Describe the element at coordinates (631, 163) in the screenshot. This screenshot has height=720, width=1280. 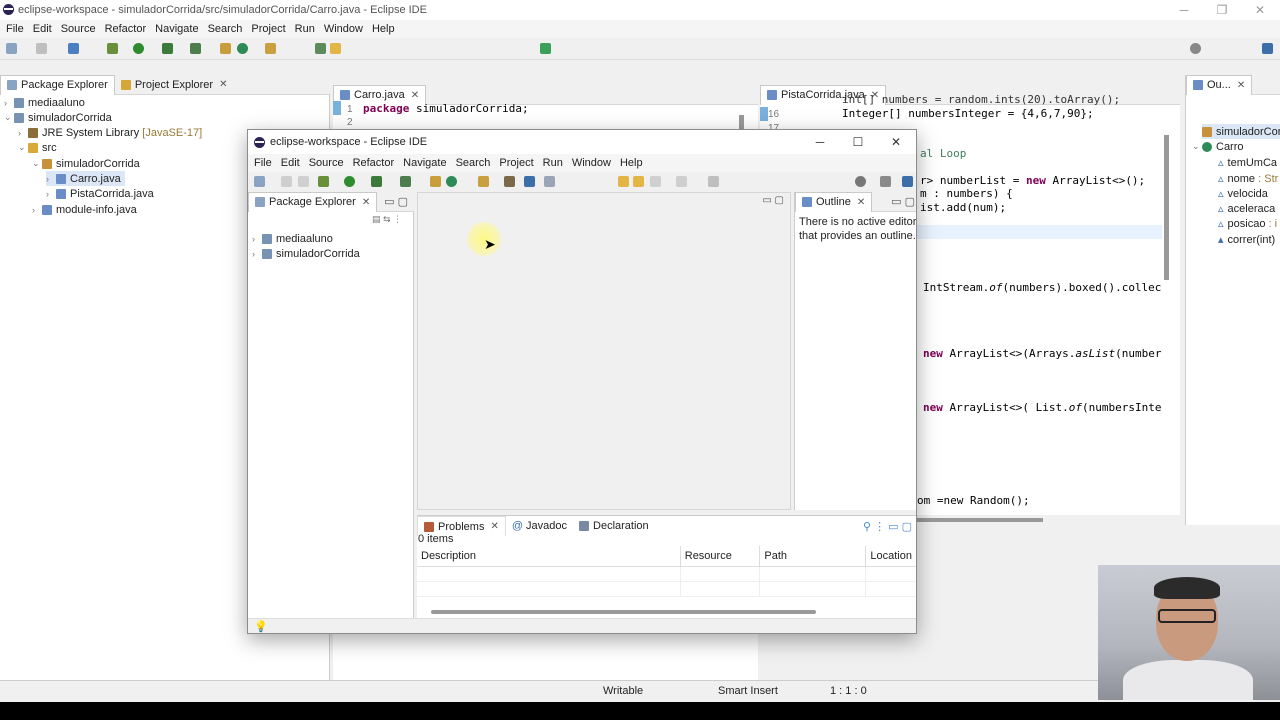
I see `fg-menu-help: Help` at that location.